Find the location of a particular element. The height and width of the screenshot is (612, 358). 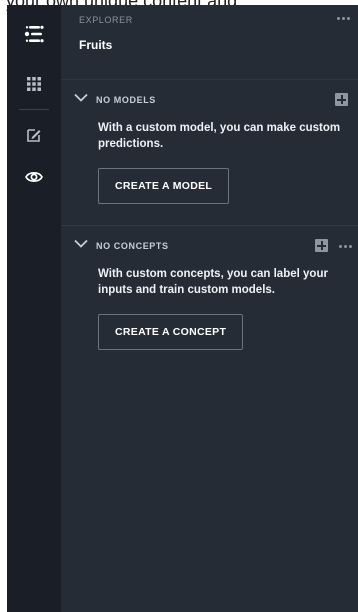

concepts-section-header: NO CONCEPTS is located at coordinates (209, 246).